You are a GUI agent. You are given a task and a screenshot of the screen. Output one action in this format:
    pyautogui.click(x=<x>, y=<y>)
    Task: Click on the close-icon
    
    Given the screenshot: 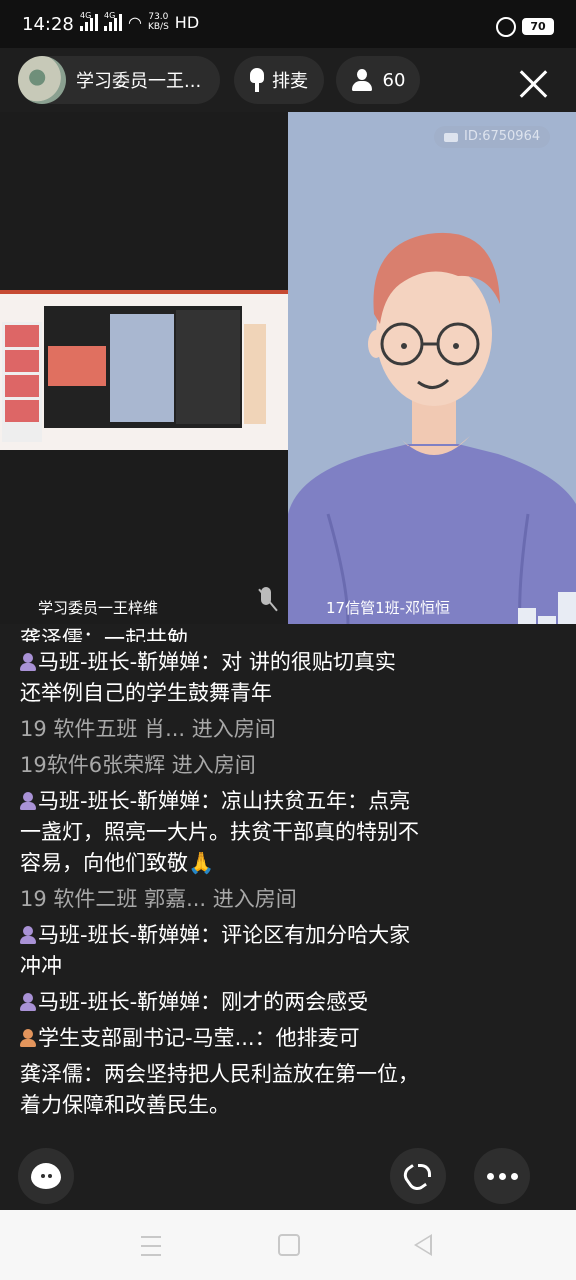 What is the action you would take?
    pyautogui.click(x=534, y=84)
    